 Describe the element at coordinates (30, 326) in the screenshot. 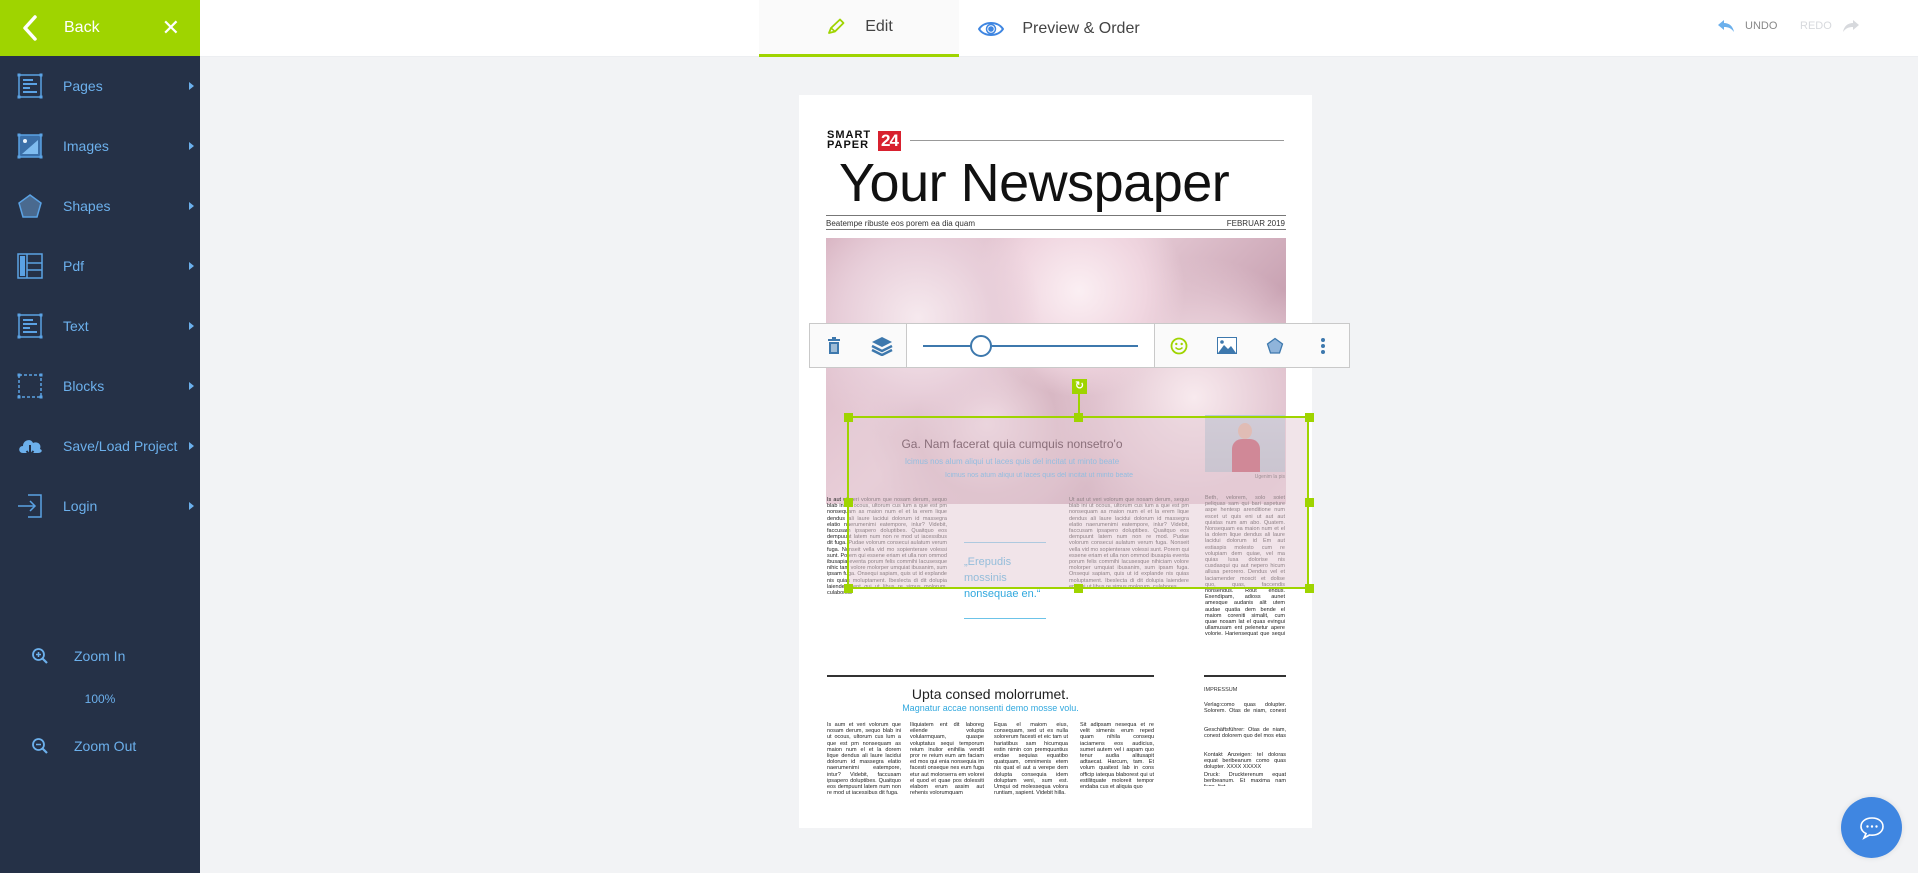

I see `text-icon` at that location.